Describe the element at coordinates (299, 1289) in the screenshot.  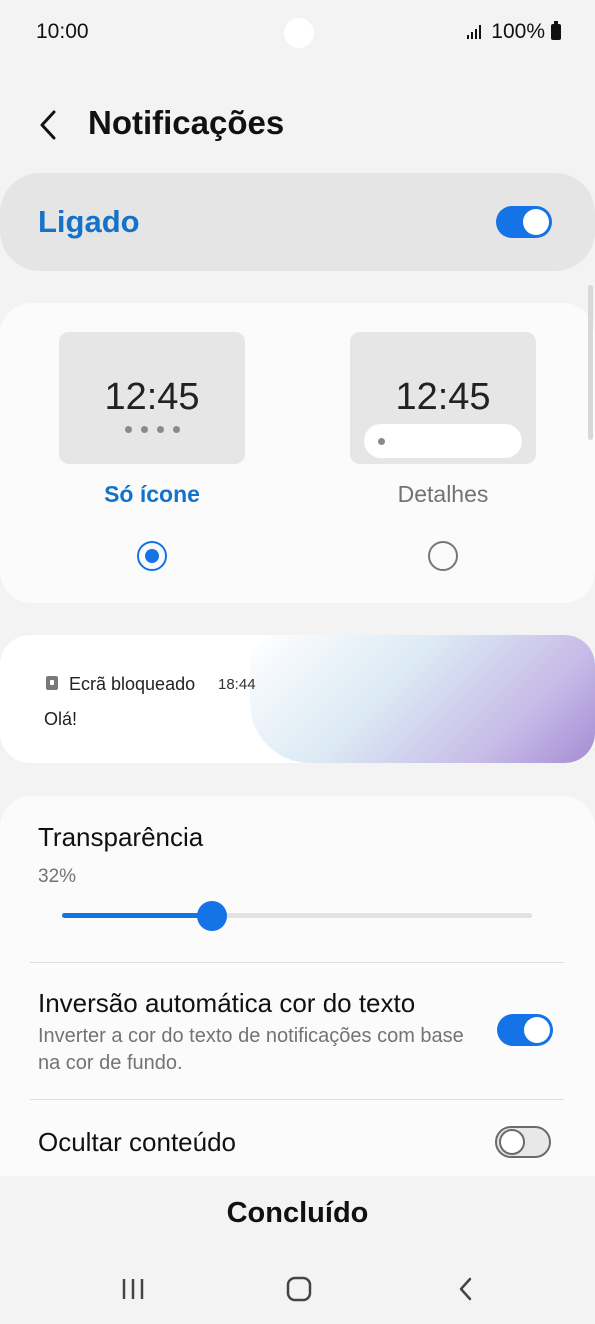
I see `home-icon` at that location.